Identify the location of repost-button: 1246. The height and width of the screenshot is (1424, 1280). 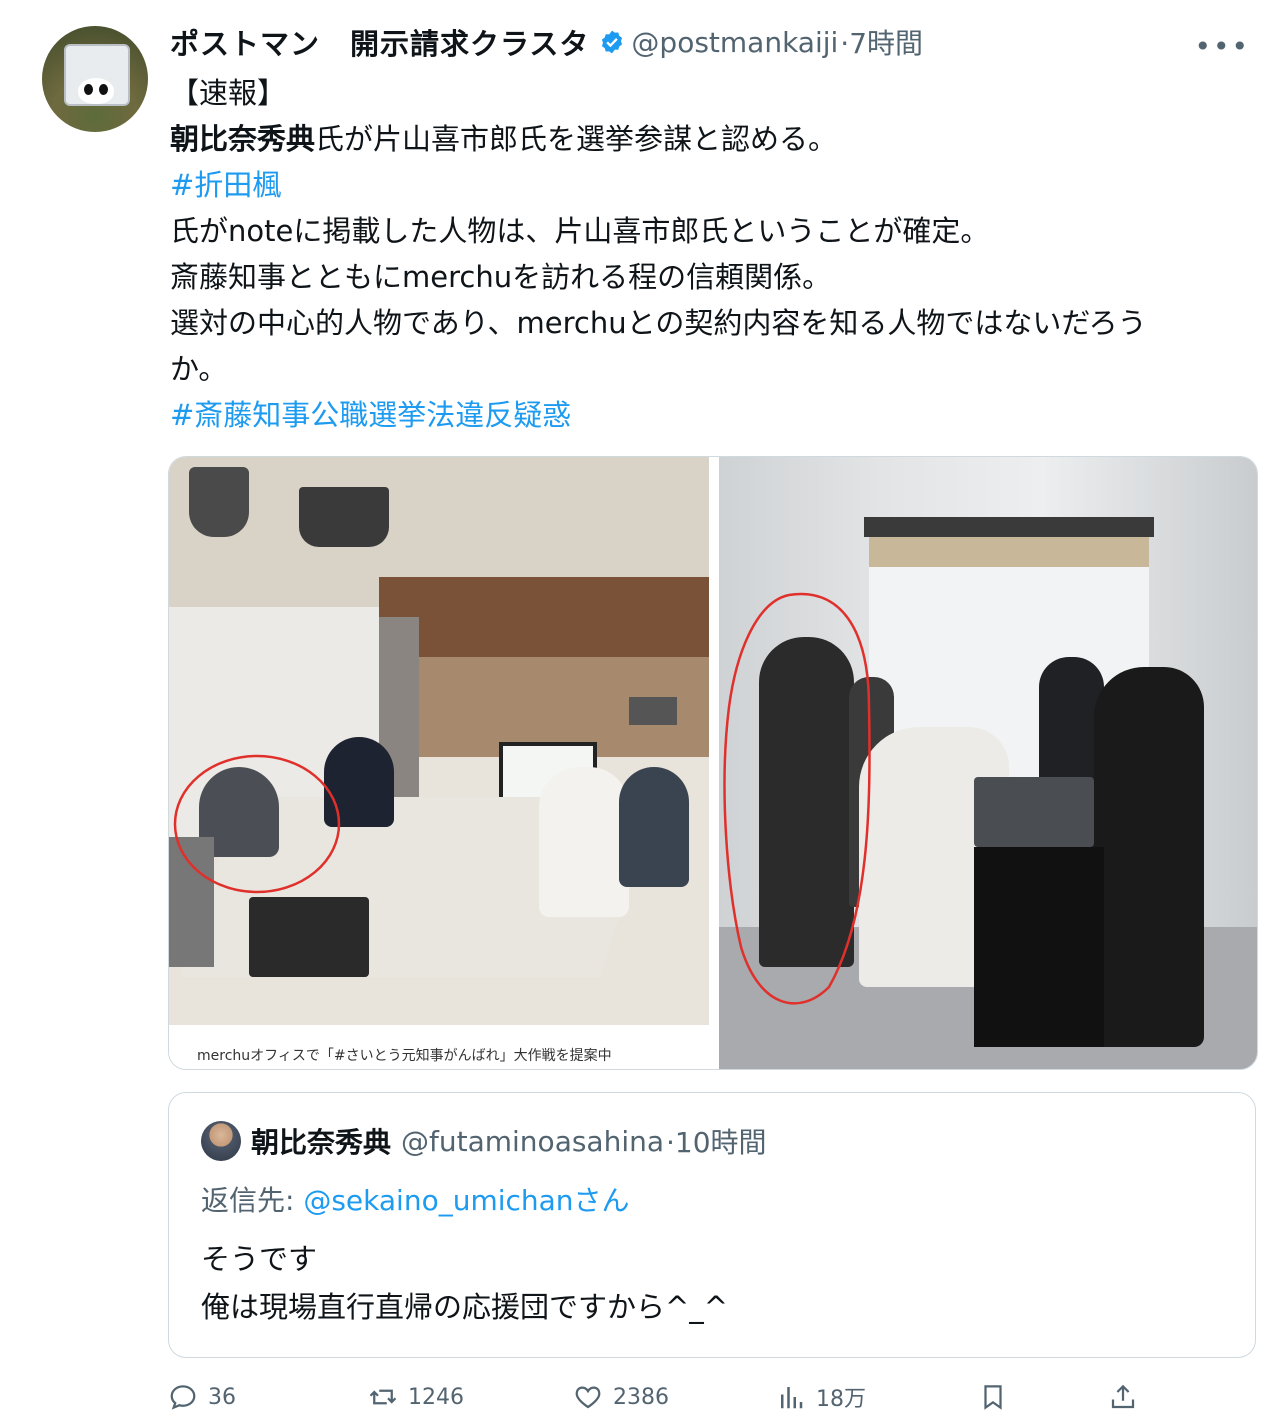
(416, 1397).